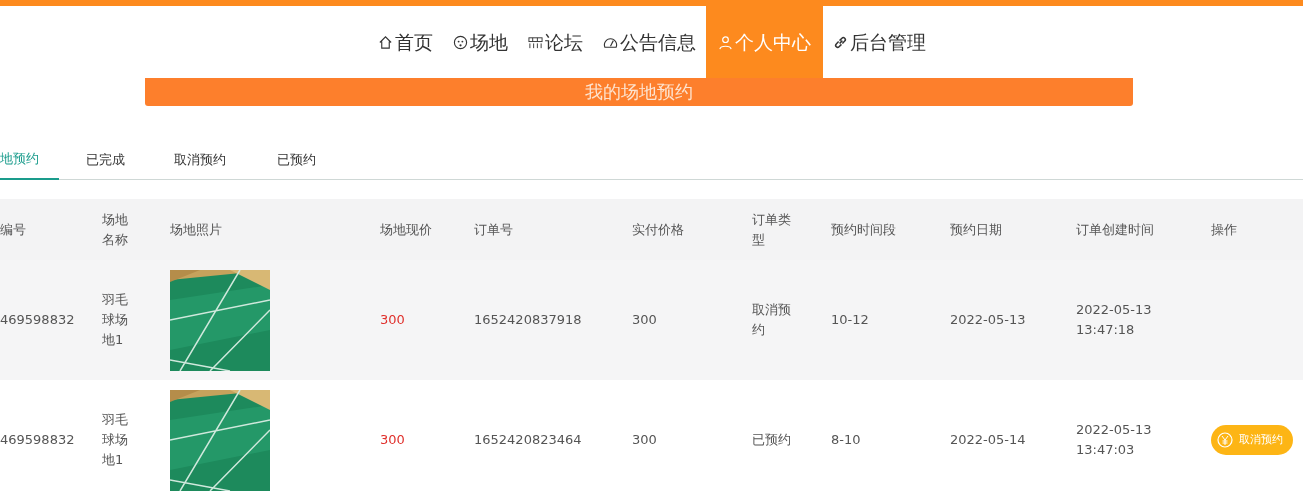 The image size is (1303, 504). I want to click on yen-icon, so click(1225, 440).